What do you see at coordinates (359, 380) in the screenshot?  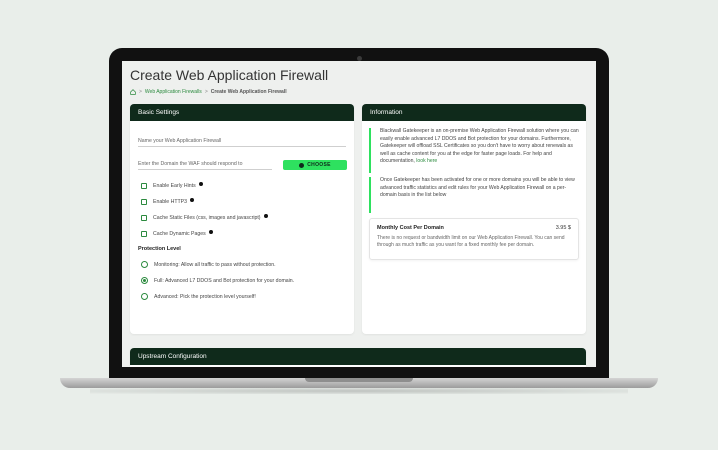 I see `laptop-notch` at bounding box center [359, 380].